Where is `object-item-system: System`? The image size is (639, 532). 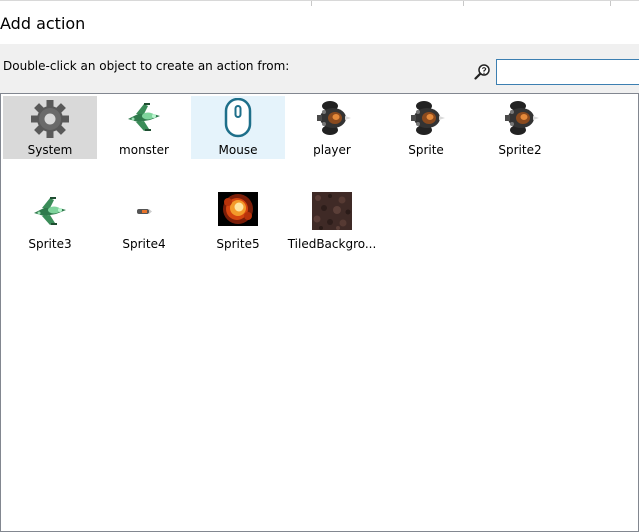 object-item-system: System is located at coordinates (50, 127).